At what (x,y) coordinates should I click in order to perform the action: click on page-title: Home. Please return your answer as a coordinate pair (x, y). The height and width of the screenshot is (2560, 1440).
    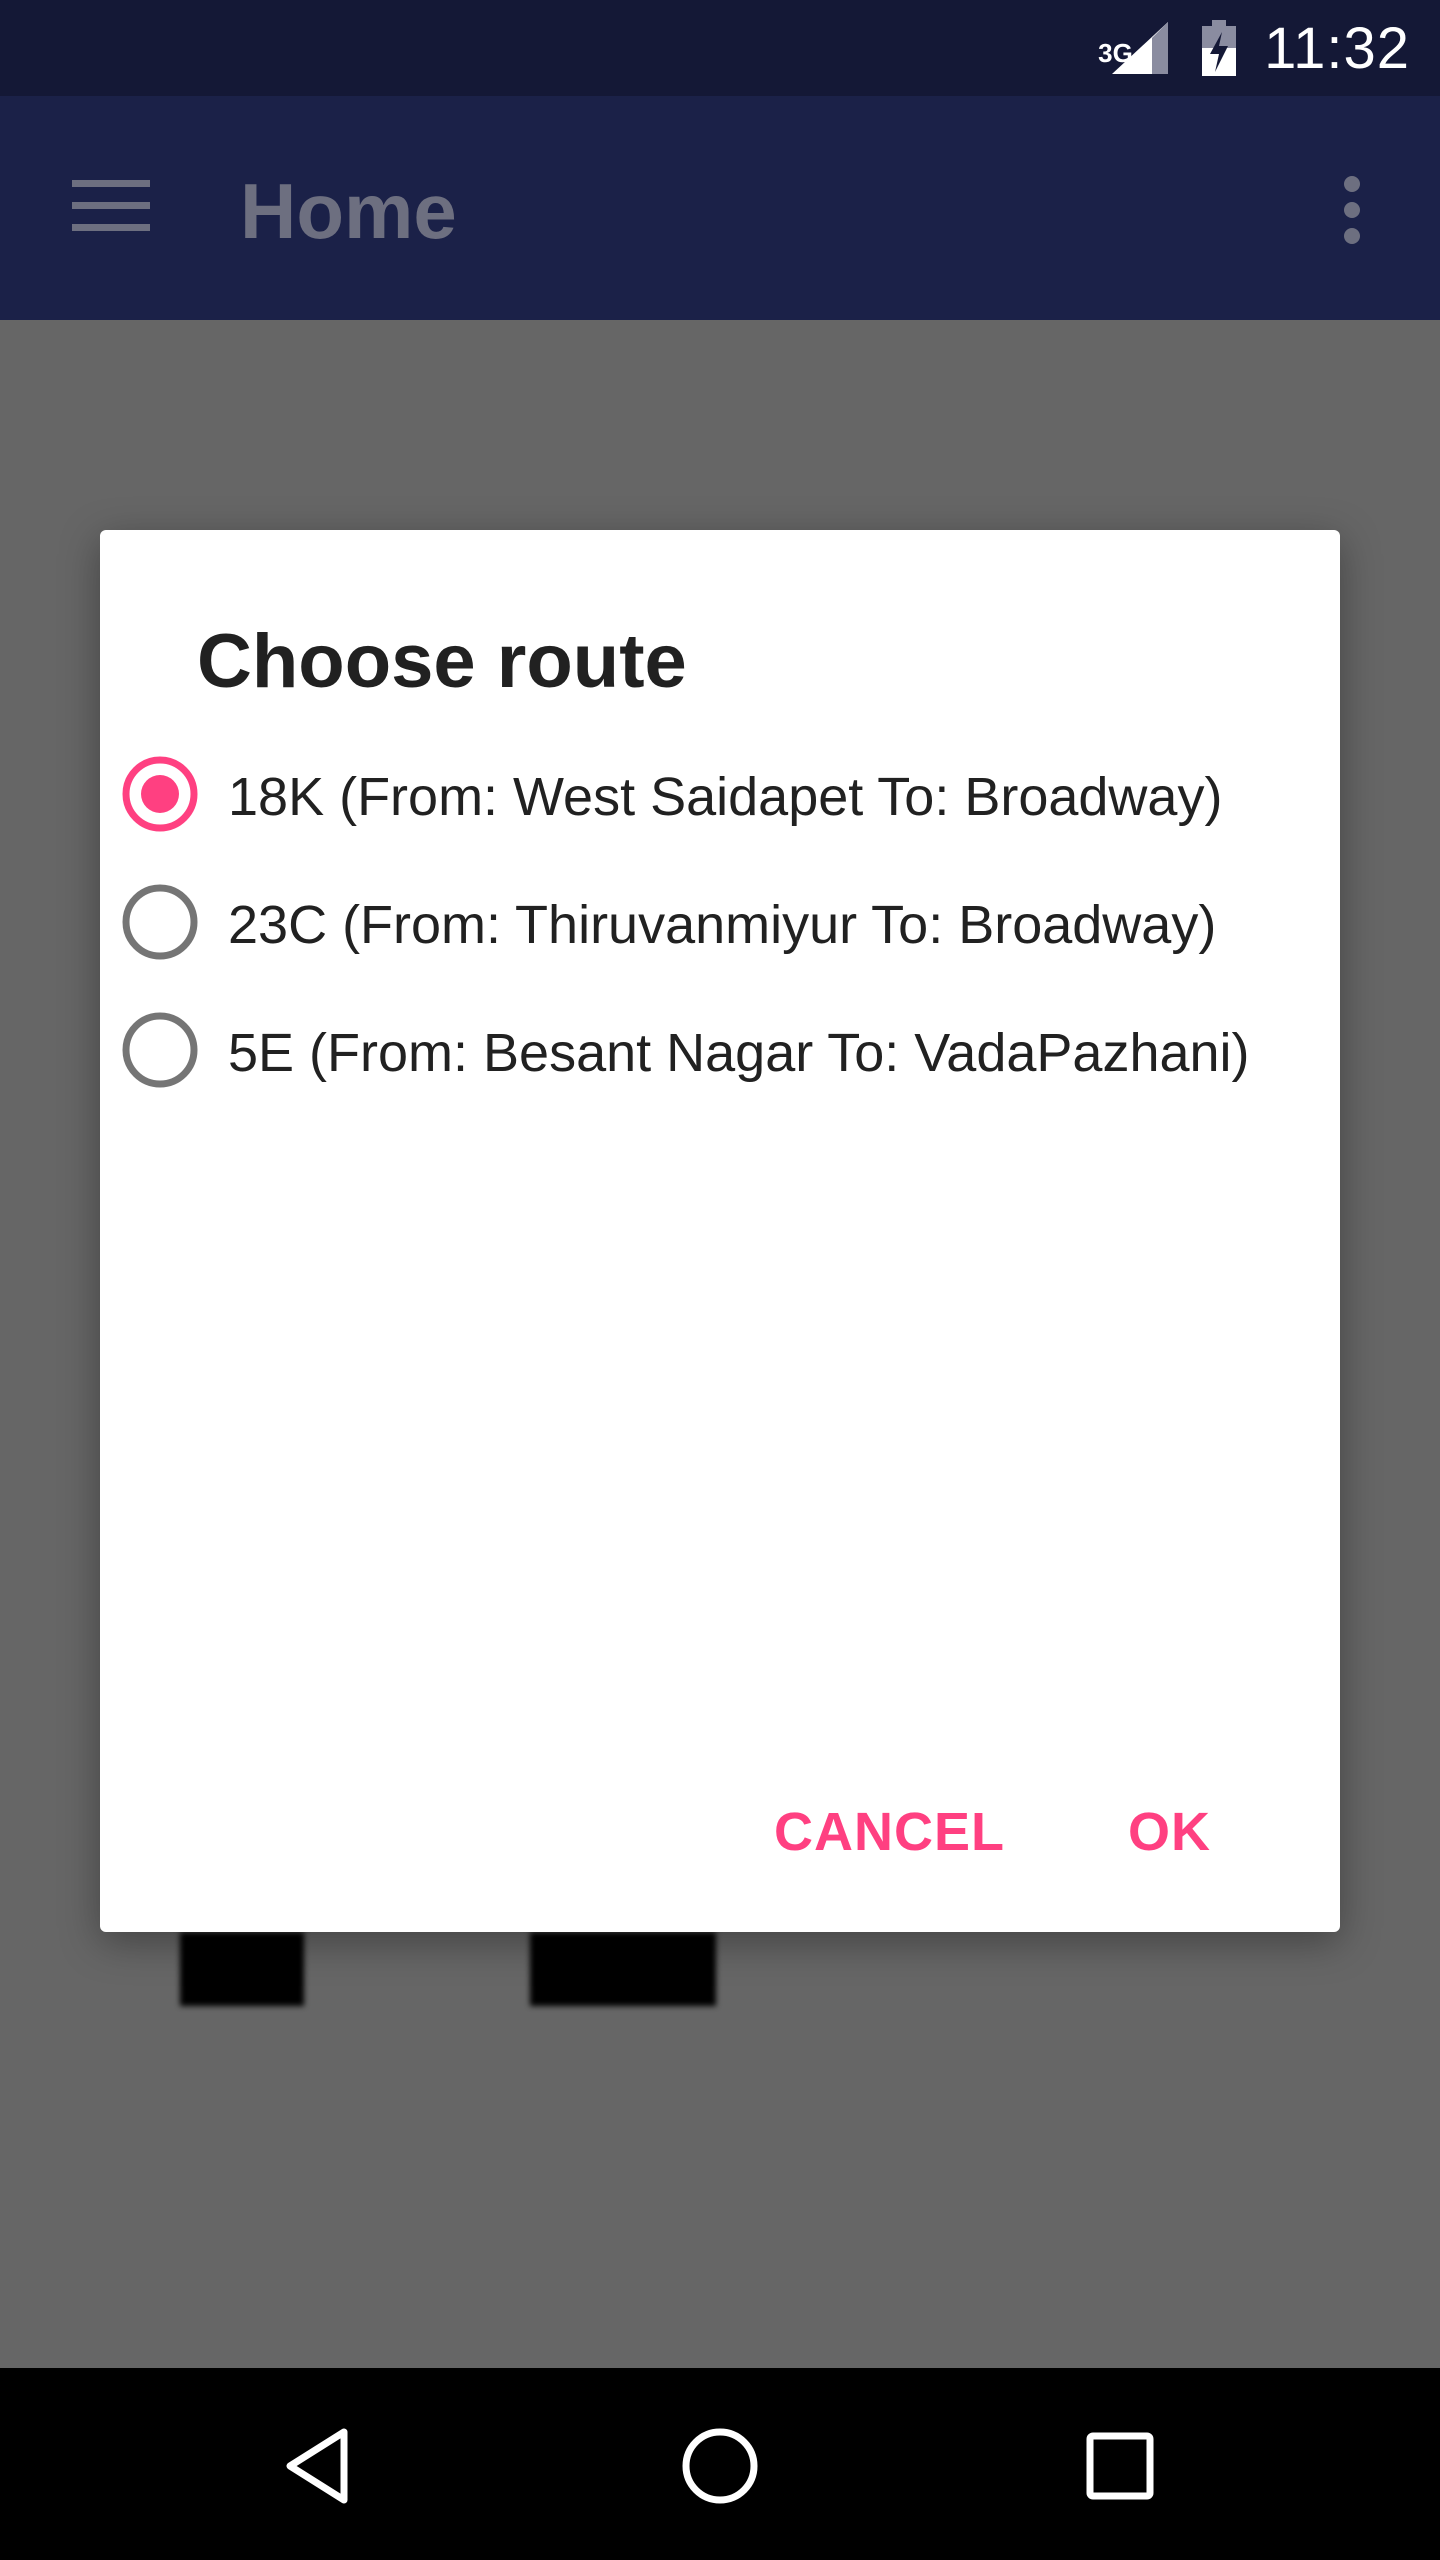
    Looking at the image, I should click on (348, 211).